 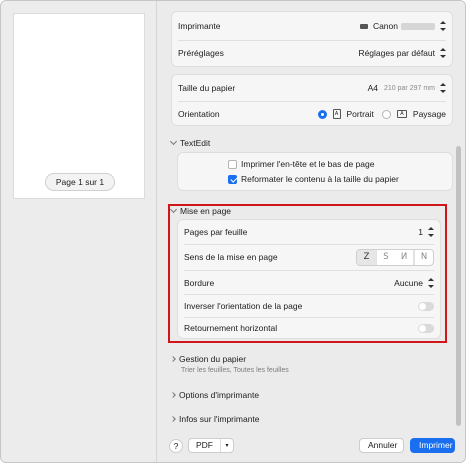 What do you see at coordinates (401, 114) in the screenshot?
I see `landscape-icon: A` at bounding box center [401, 114].